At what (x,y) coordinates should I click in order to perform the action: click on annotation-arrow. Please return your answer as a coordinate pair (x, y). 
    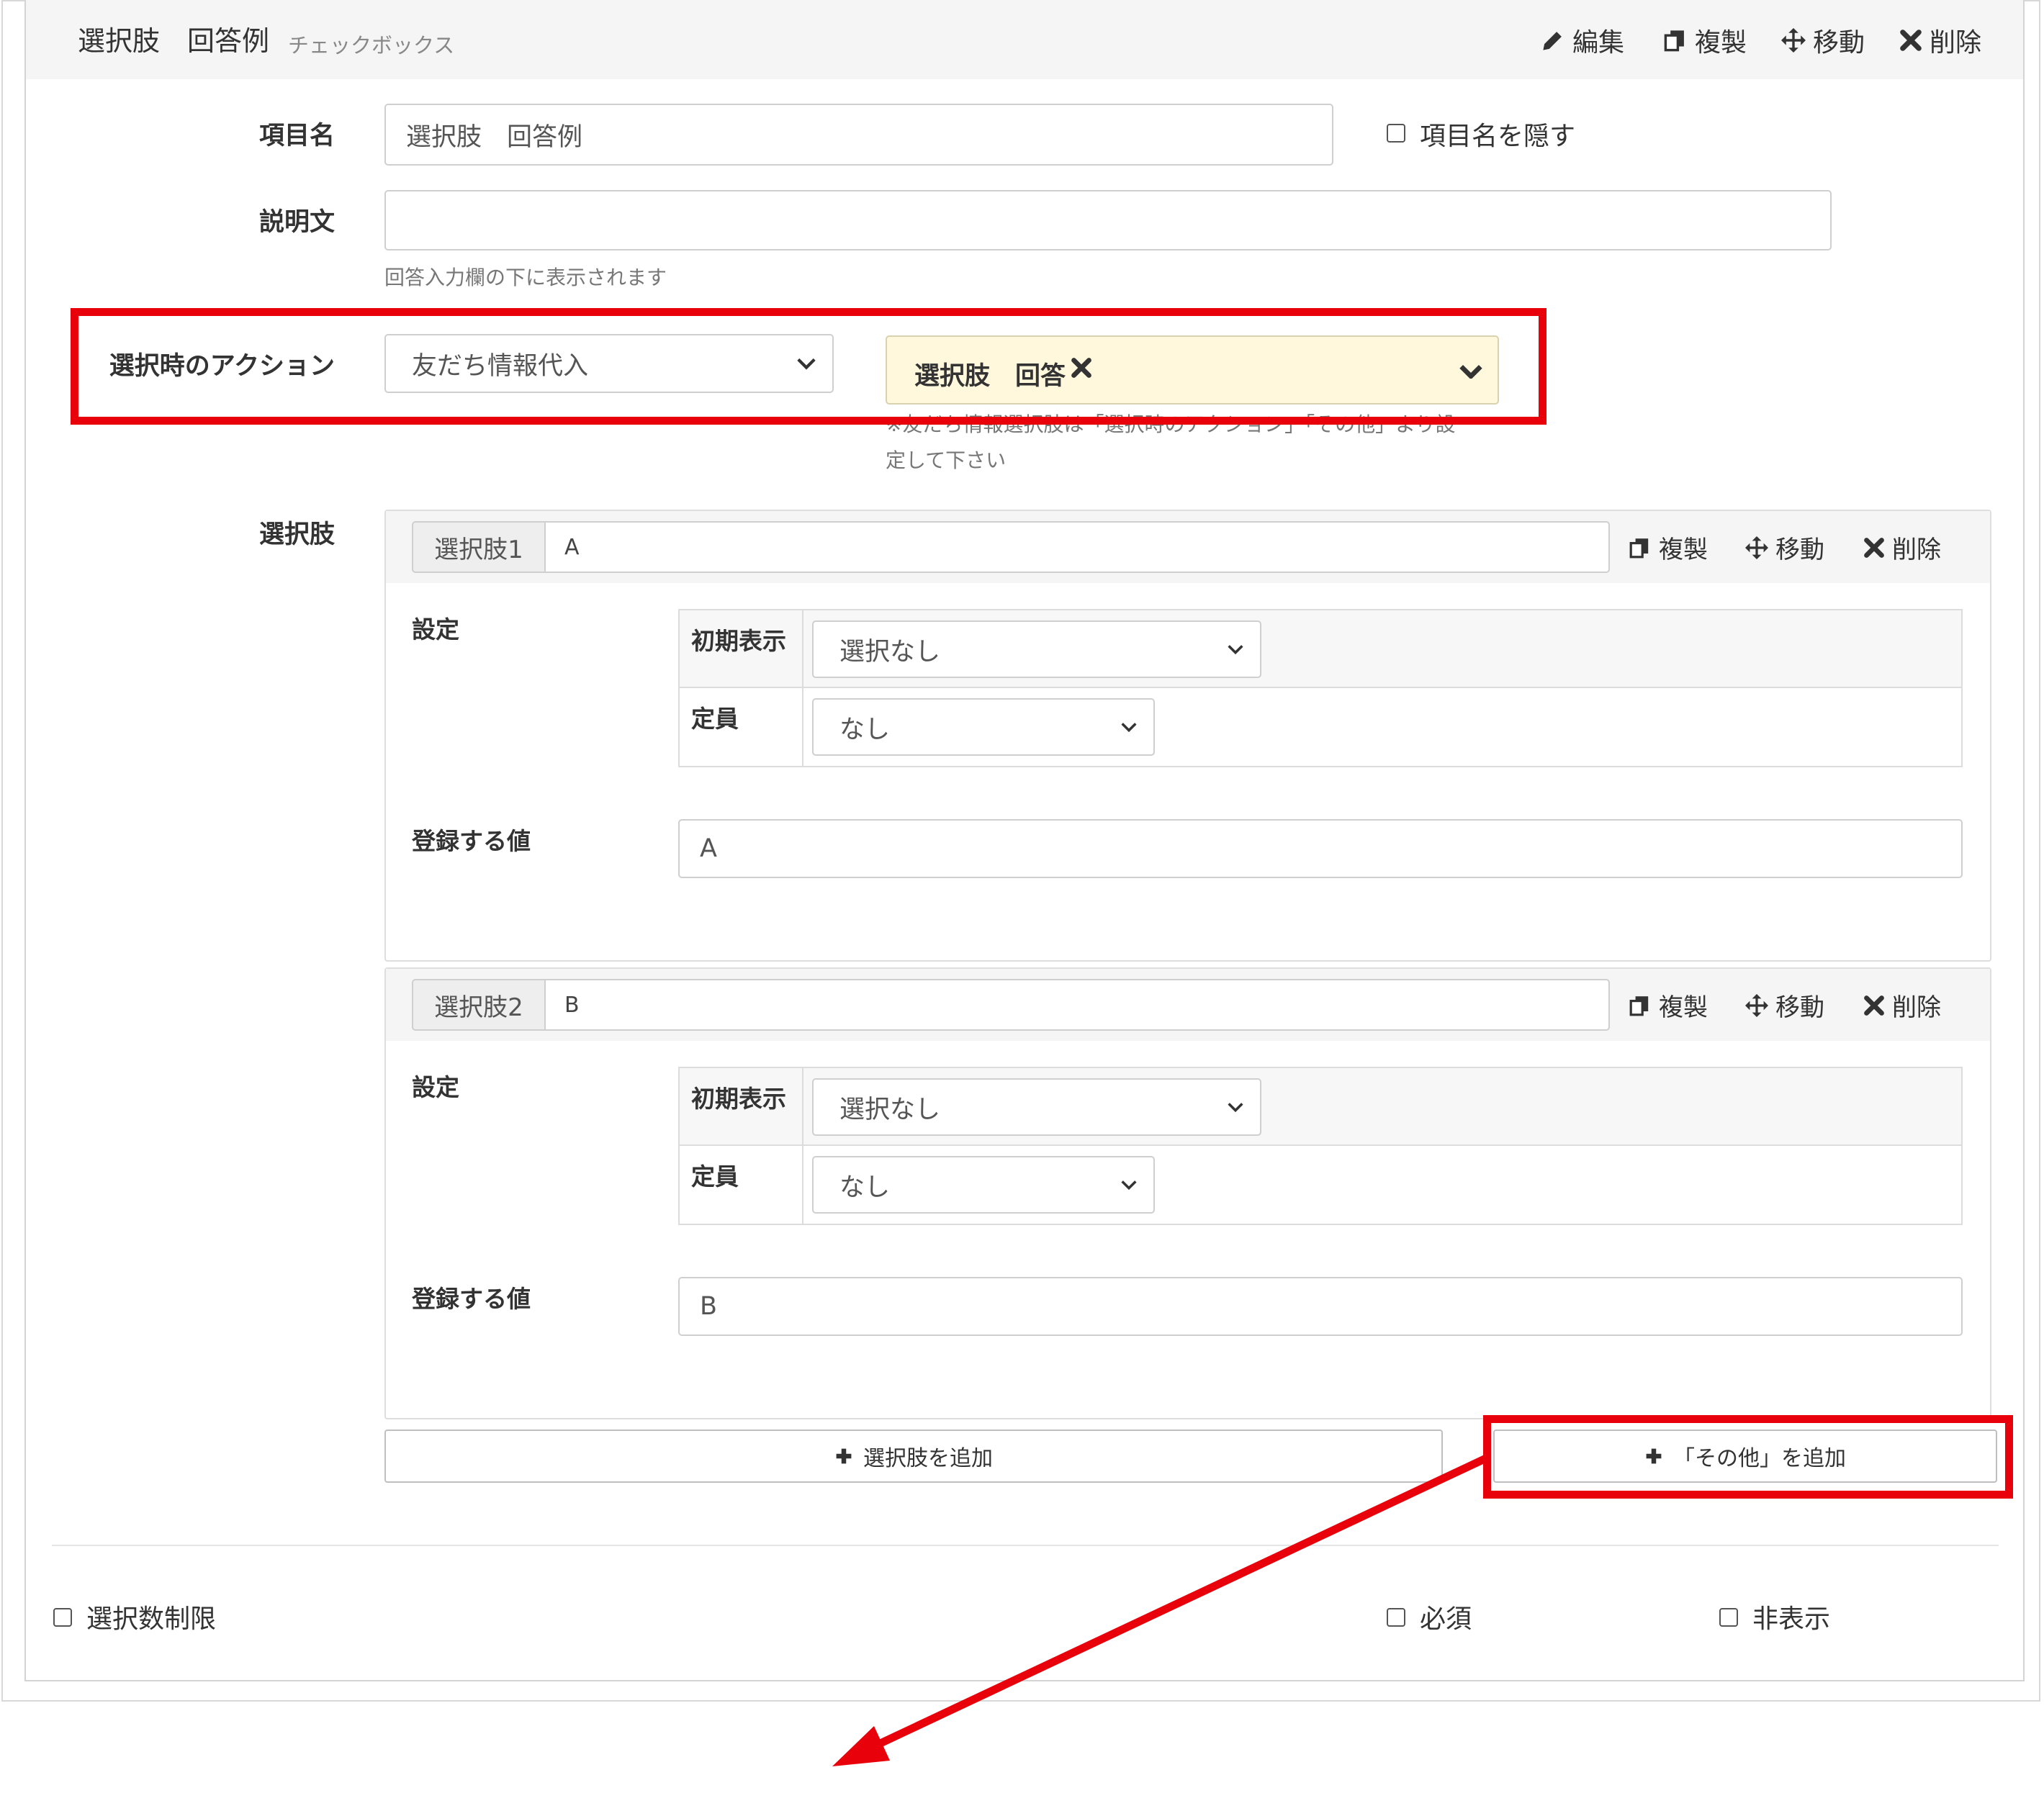
    Looking at the image, I should click on (1160, 1610).